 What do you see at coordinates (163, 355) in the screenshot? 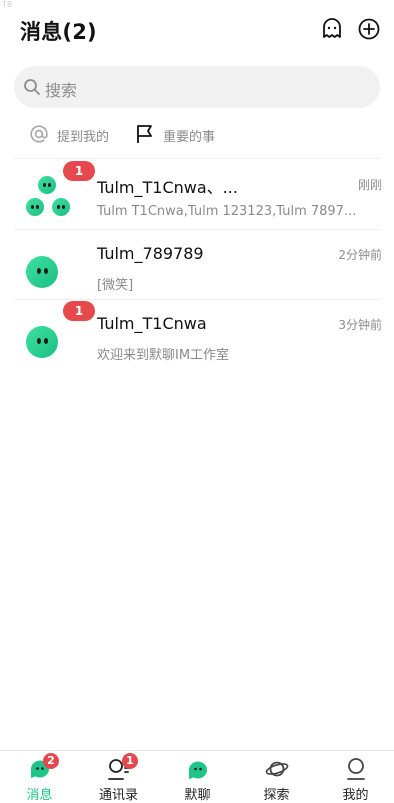
I see `conversation-preview: 欢迎来到默聊IM工作室` at bounding box center [163, 355].